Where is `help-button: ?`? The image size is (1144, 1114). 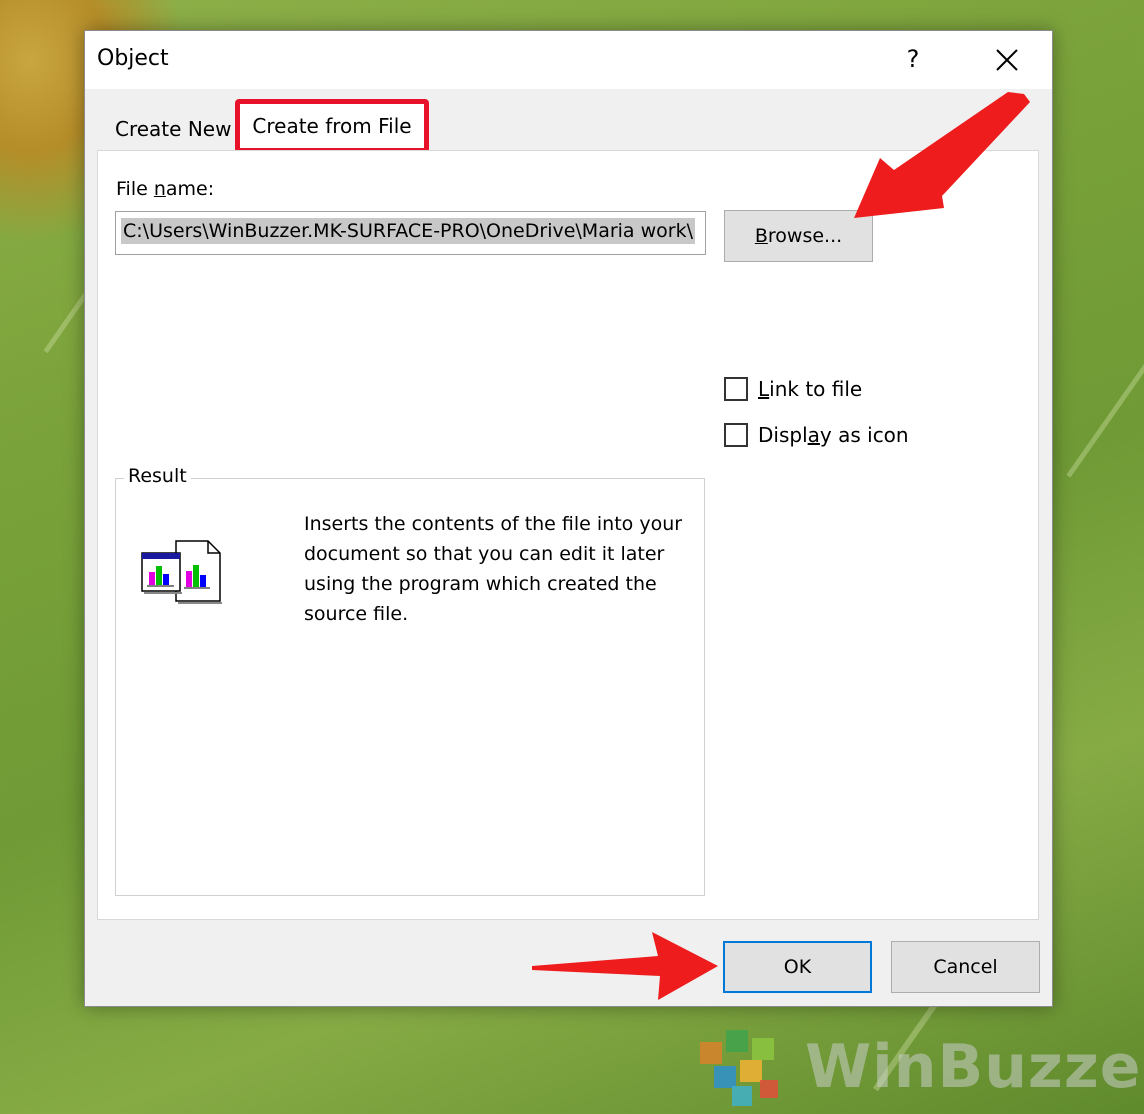
help-button: ? is located at coordinates (913, 59).